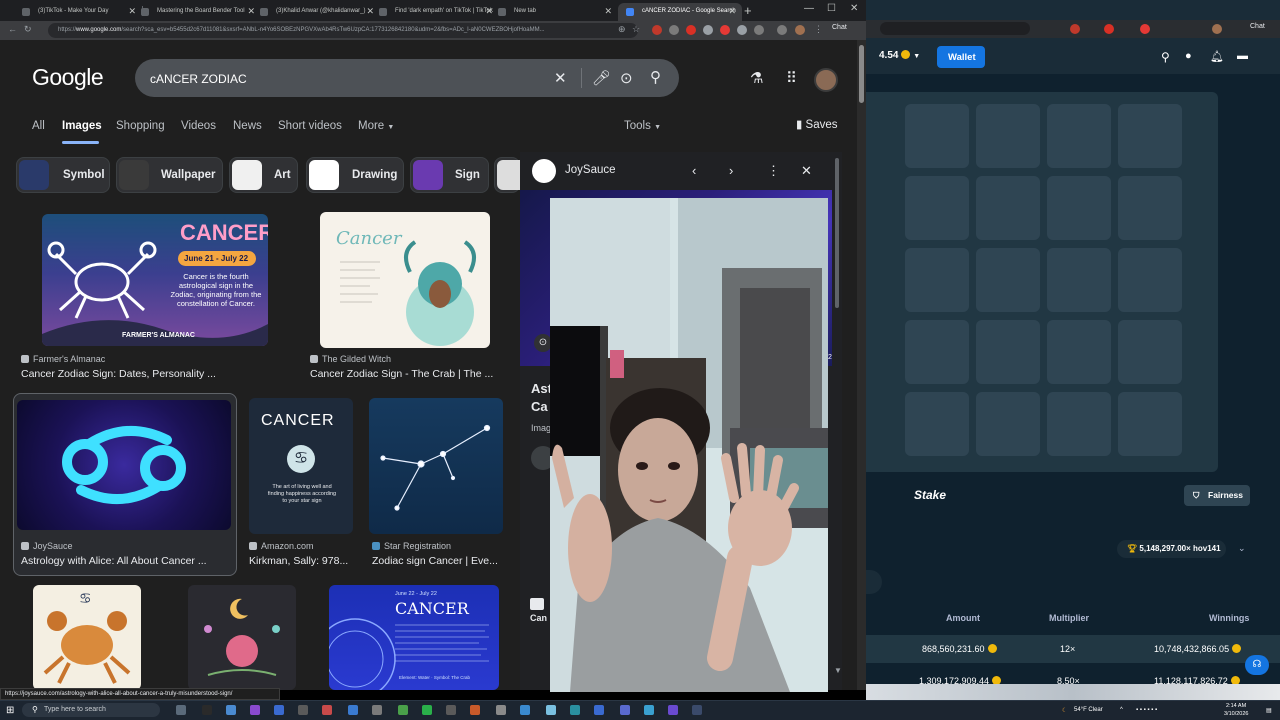 The height and width of the screenshot is (720, 1280). Describe the element at coordinates (955, 28) in the screenshot. I see `second-address-bar` at that location.